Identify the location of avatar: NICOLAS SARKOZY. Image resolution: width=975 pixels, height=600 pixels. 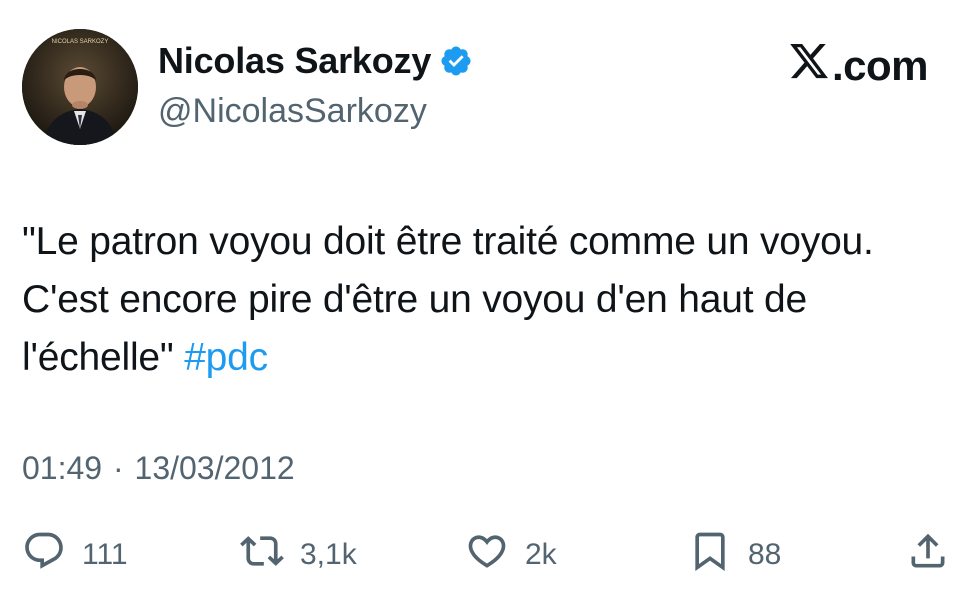
(80, 87).